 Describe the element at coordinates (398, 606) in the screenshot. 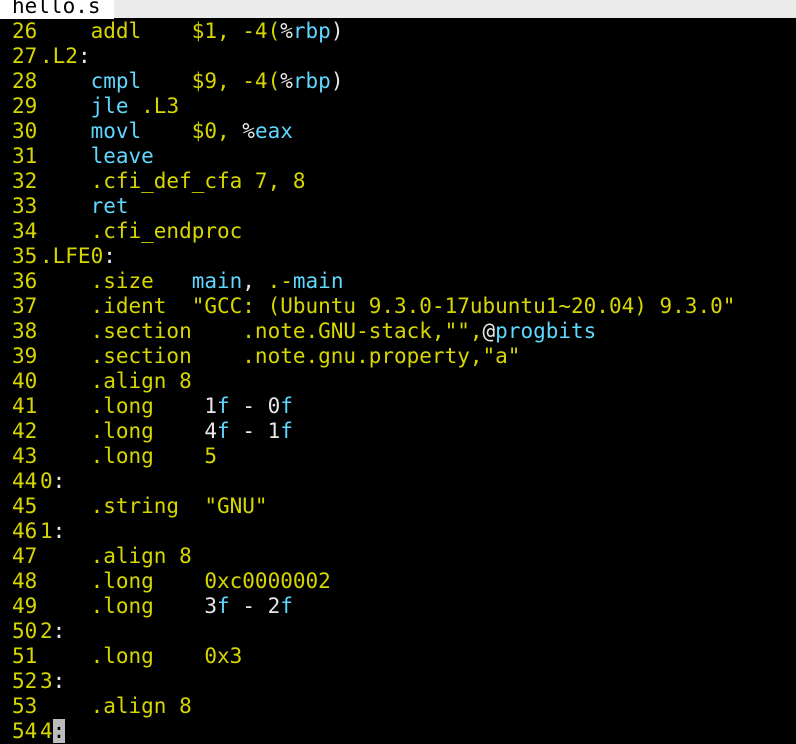

I see `code-line: 49 .long 3f - 2f` at that location.